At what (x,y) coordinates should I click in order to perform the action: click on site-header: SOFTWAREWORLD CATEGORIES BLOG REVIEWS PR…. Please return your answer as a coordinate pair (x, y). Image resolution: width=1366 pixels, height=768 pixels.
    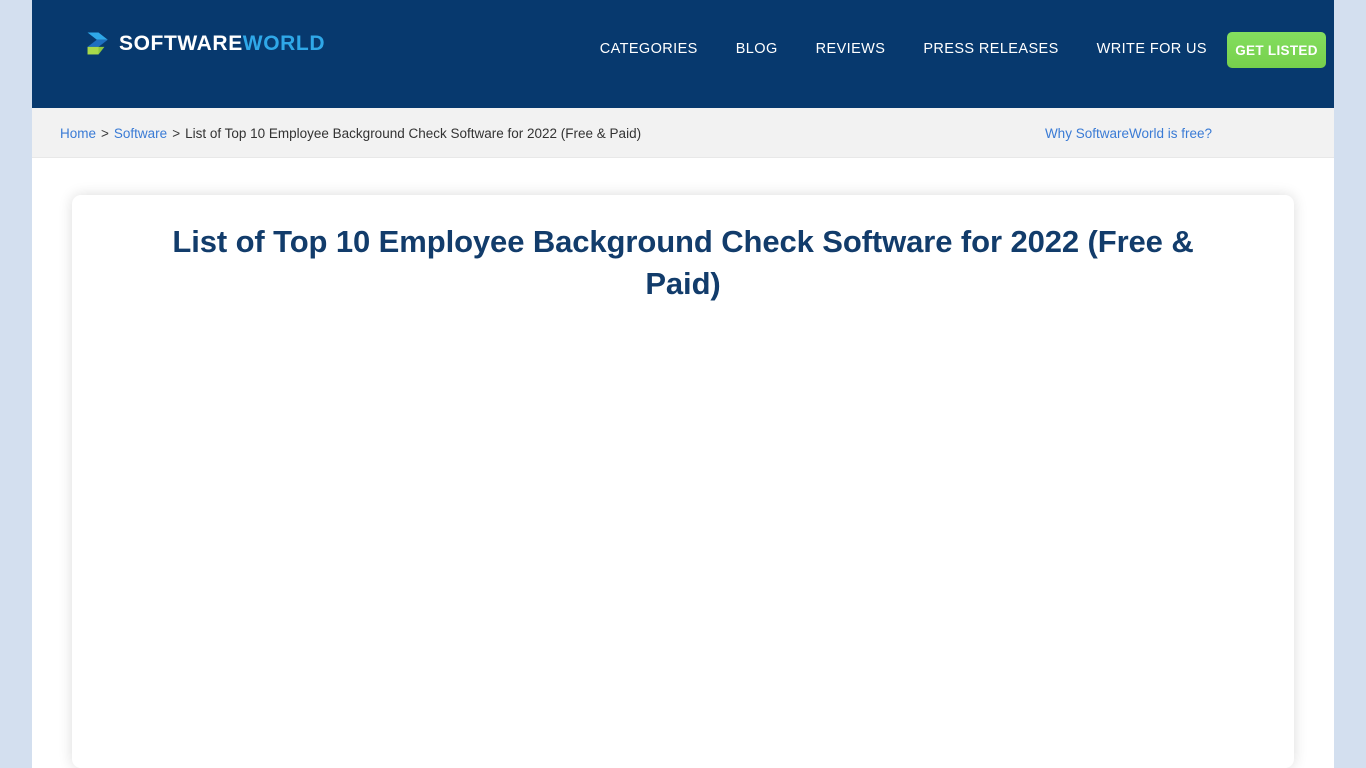
    Looking at the image, I should click on (683, 54).